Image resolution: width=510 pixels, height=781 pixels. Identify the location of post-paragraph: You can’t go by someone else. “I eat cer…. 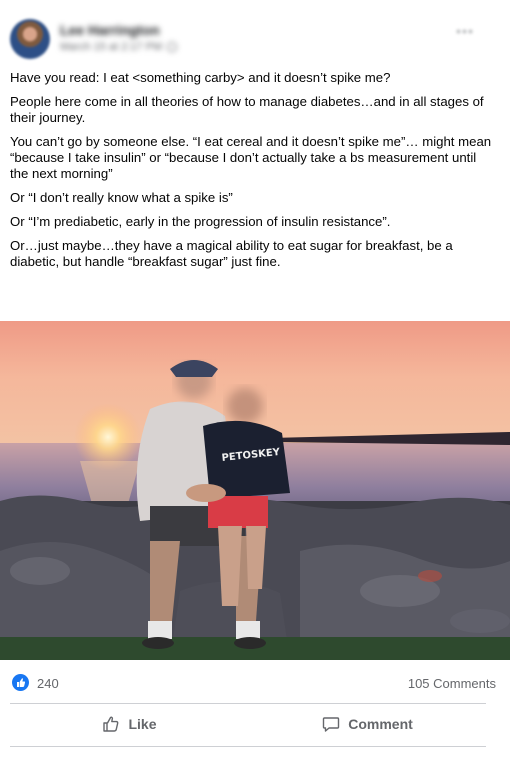
(251, 157).